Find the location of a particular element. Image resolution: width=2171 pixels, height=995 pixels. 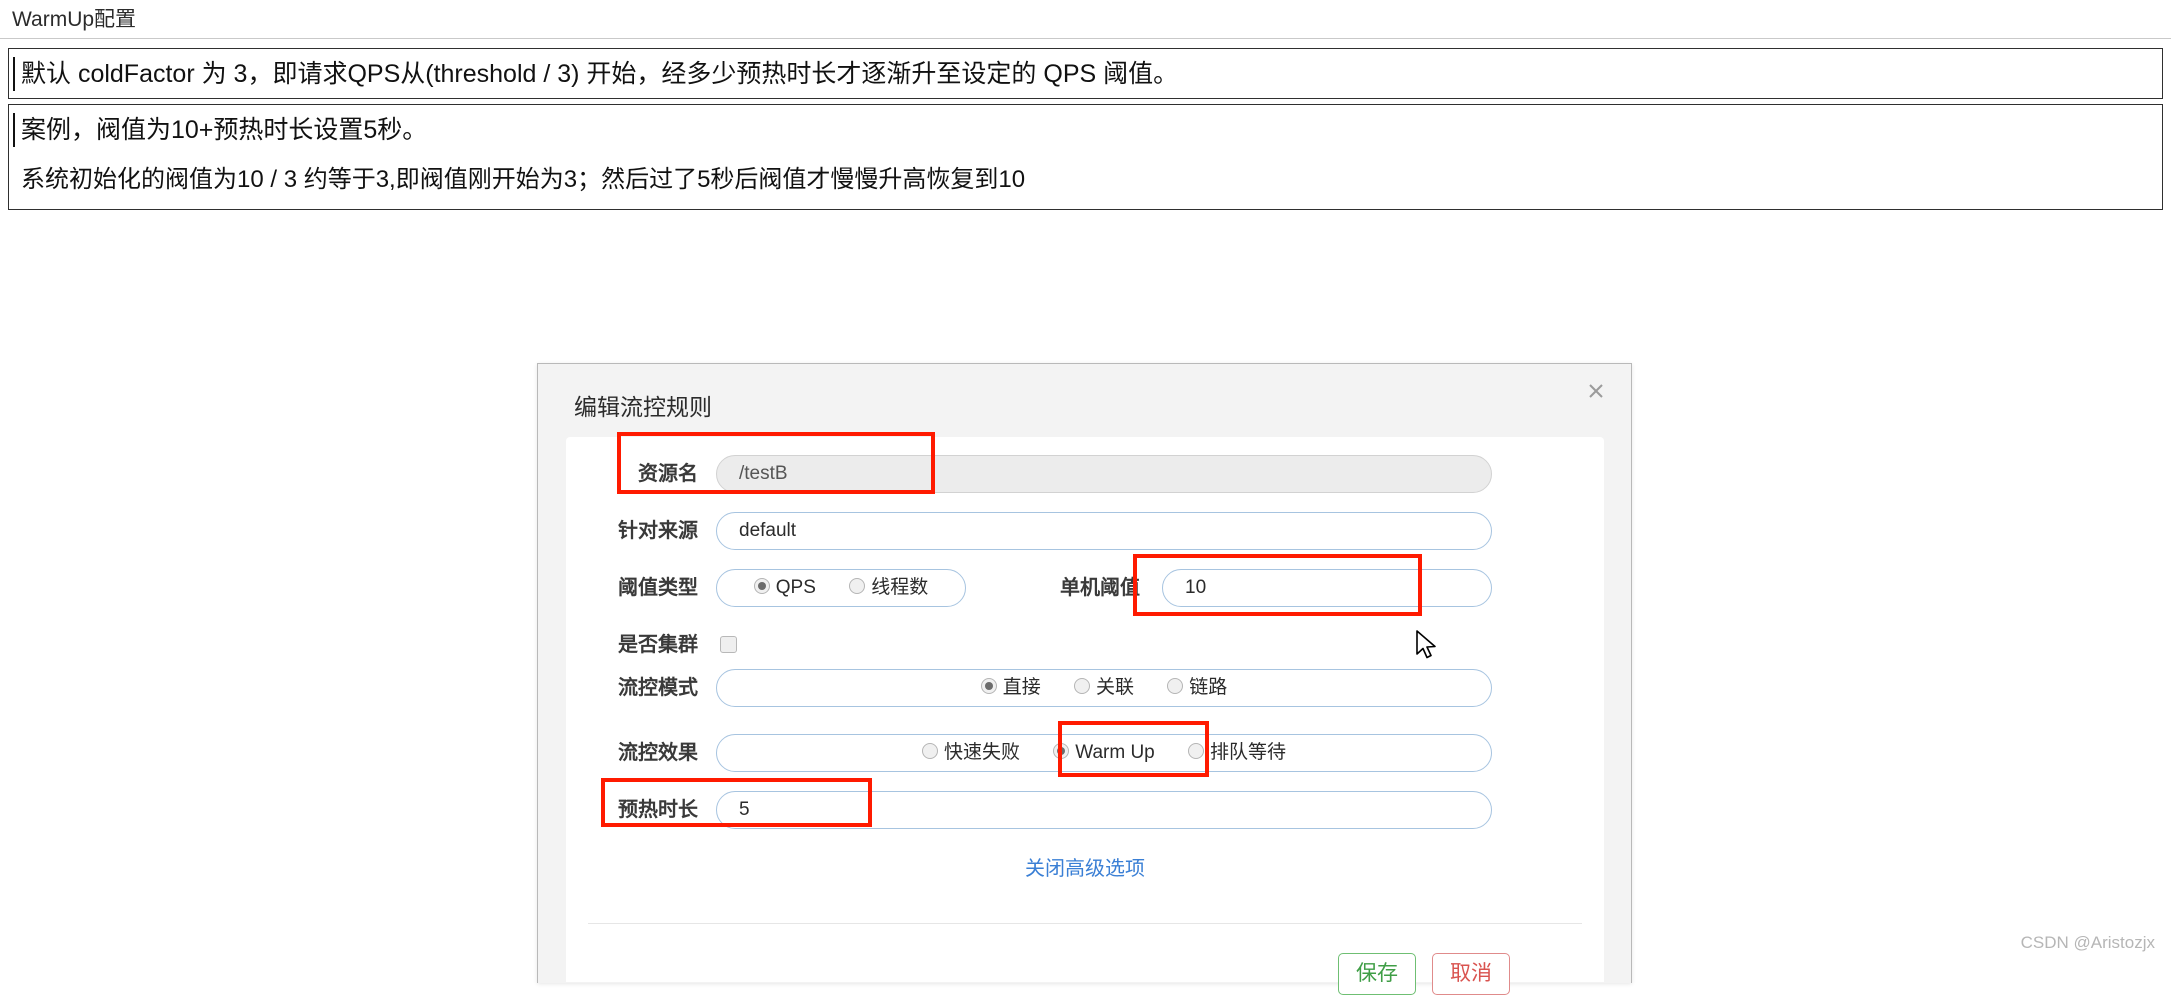

radio-associated: 关联 is located at coordinates (1103, 688).